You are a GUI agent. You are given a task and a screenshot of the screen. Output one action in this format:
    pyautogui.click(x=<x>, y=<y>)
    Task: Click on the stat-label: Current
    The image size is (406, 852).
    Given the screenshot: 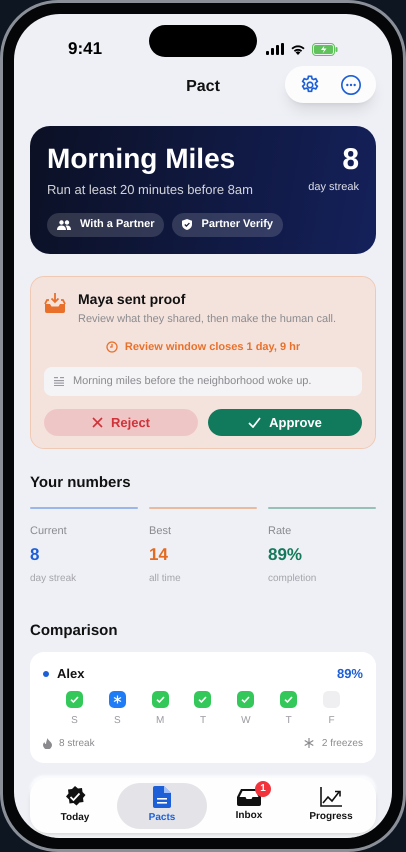 What is the action you would take?
    pyautogui.click(x=49, y=531)
    